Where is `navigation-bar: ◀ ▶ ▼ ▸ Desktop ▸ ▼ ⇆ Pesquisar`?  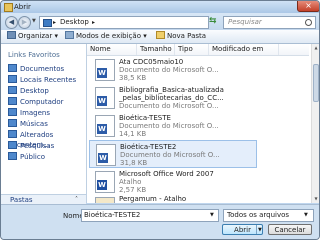 navigation-bar: ◀ ▶ ▼ ▸ Desktop ▸ ▼ ⇆ Pesquisar is located at coordinates (160, 21).